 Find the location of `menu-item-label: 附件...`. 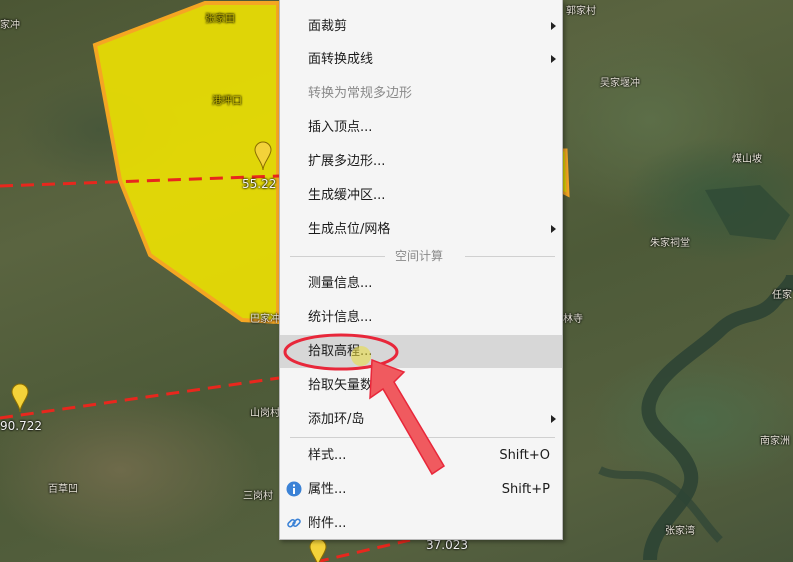

menu-item-label: 附件... is located at coordinates (327, 523).